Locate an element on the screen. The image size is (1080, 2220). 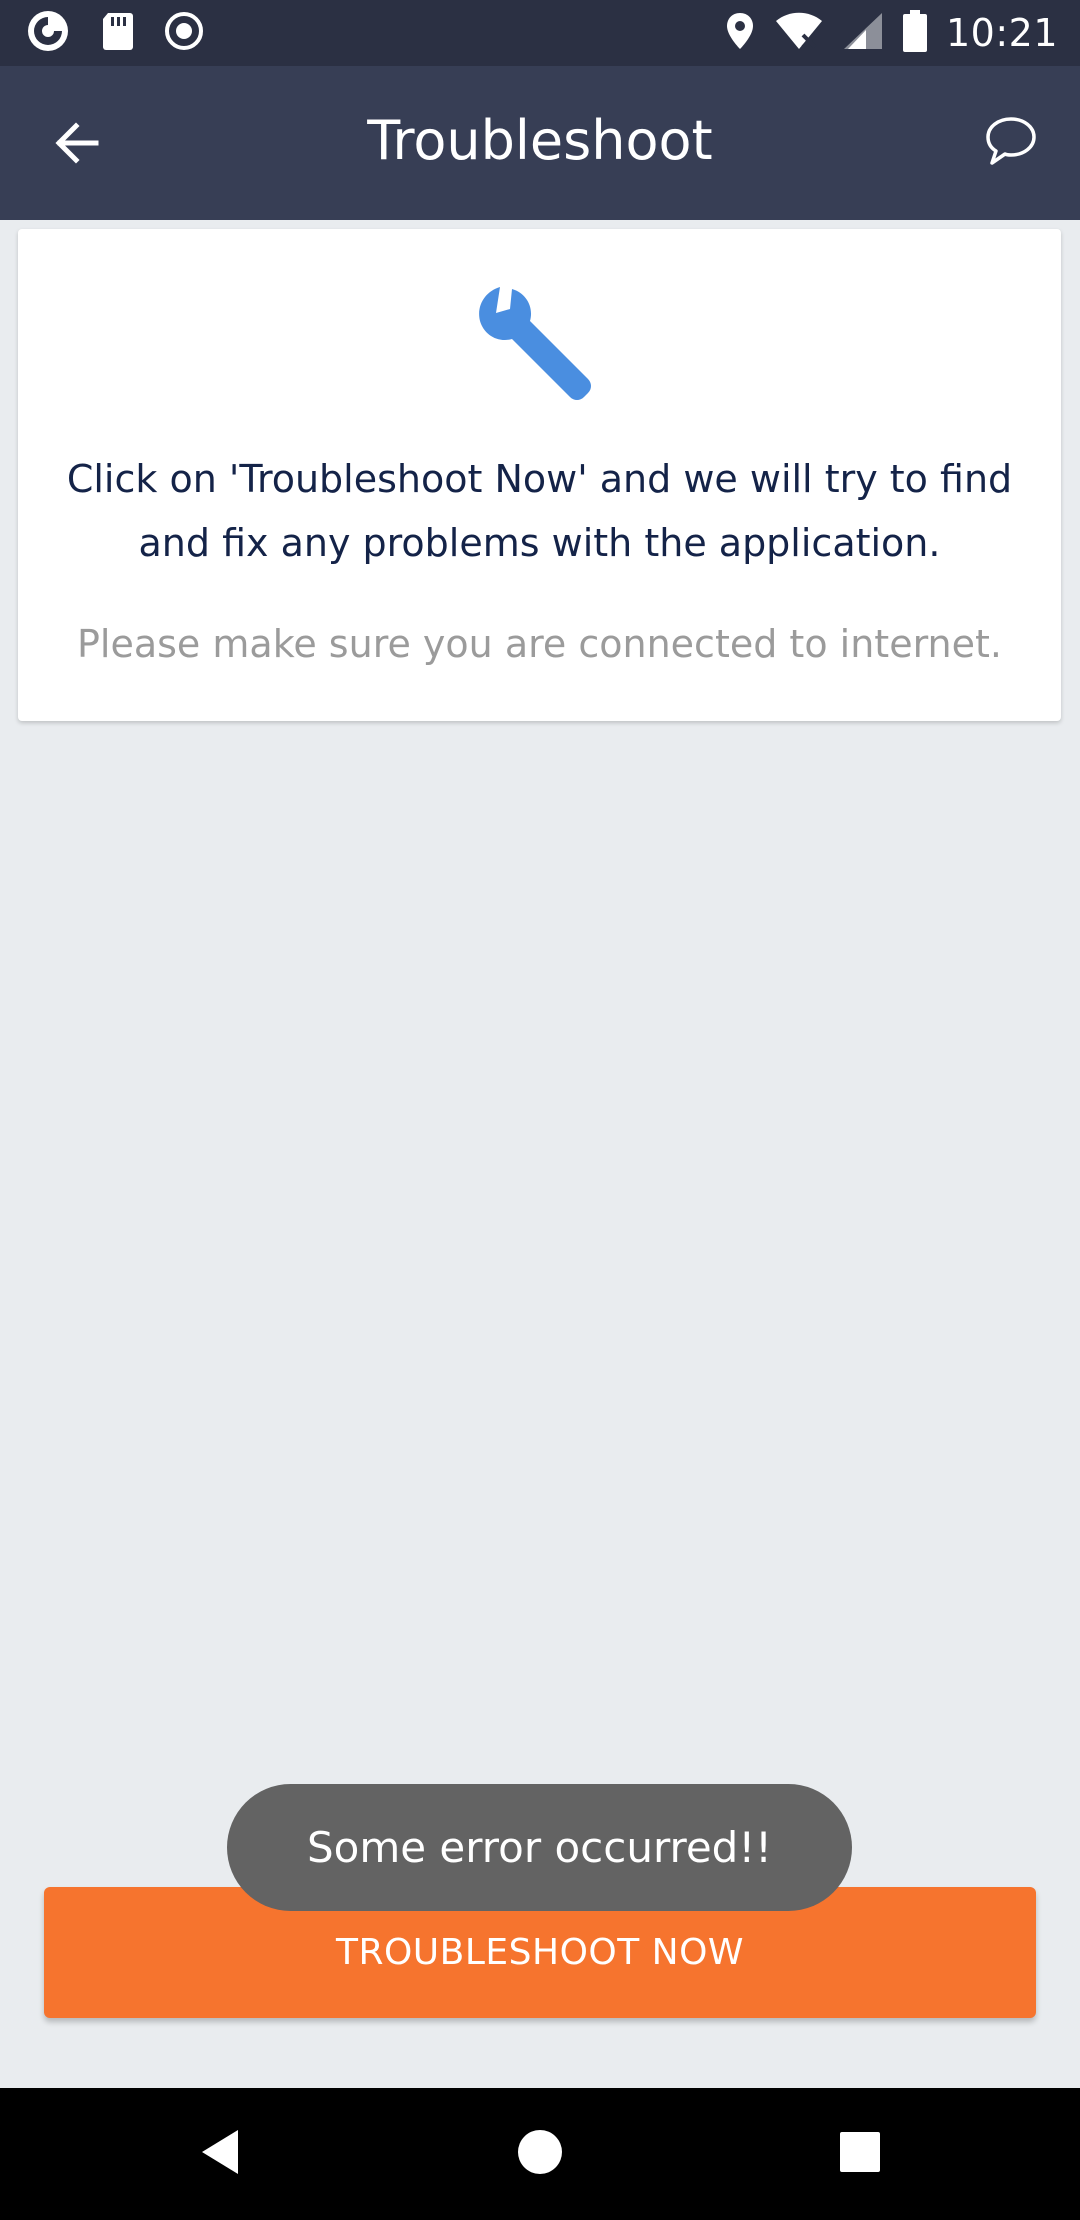
nav-back-button is located at coordinates (220, 2154).